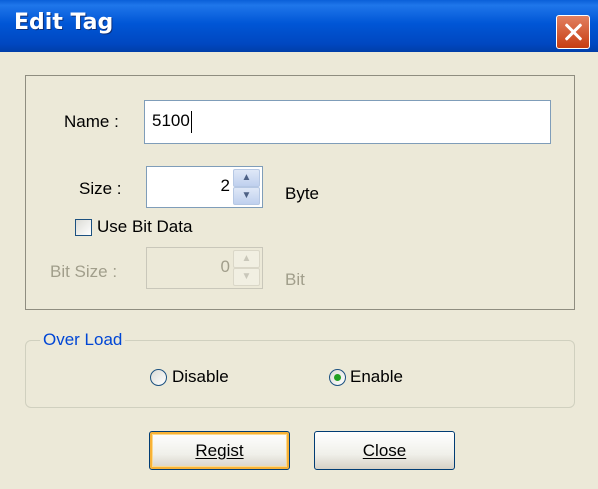 The image size is (598, 489). What do you see at coordinates (171, 120) in the screenshot?
I see `name-value: 5100` at bounding box center [171, 120].